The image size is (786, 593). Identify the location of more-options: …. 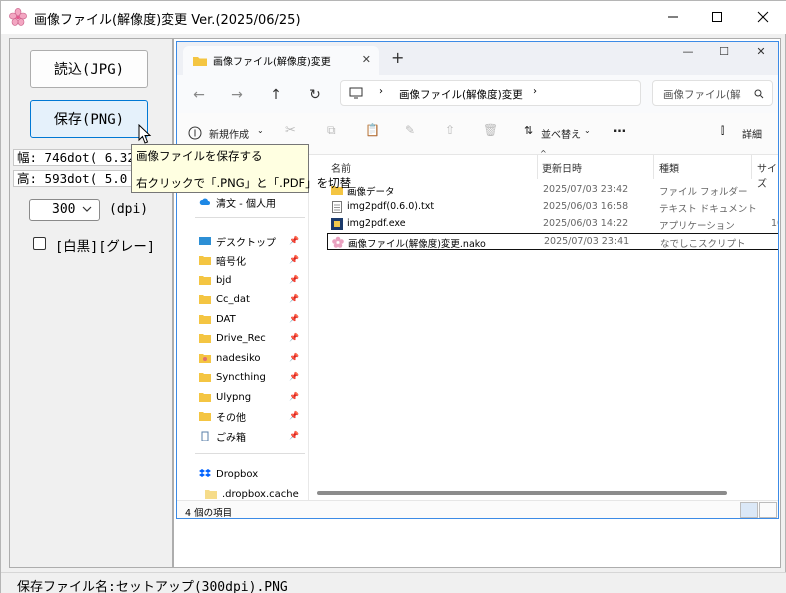
(619, 128).